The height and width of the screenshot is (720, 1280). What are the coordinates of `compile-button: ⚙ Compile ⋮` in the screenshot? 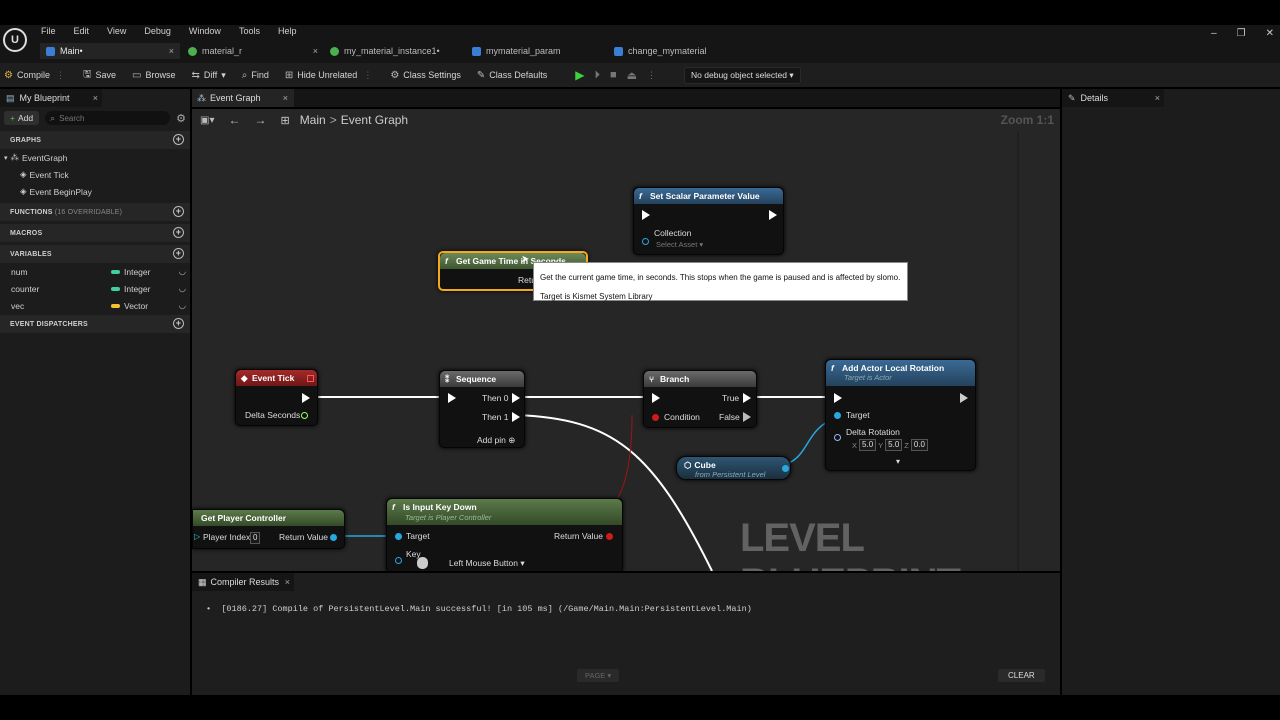 It's located at (37, 75).